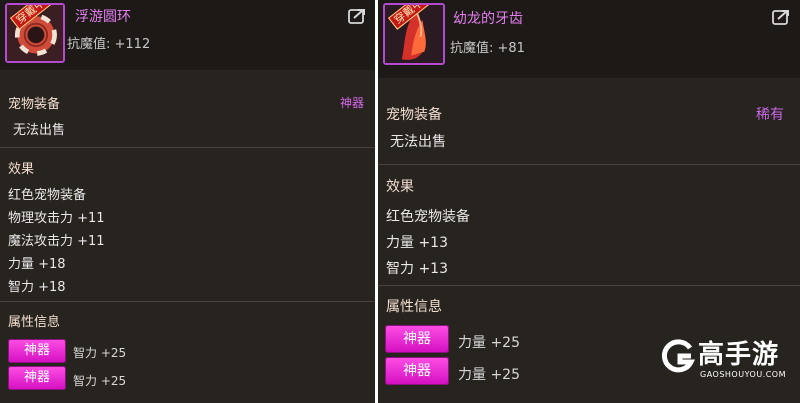 This screenshot has width=800, height=403. Describe the element at coordinates (187, 35) in the screenshot. I see `item-header: 穿戴中 浮游圆环 抗魔值: +112` at that location.